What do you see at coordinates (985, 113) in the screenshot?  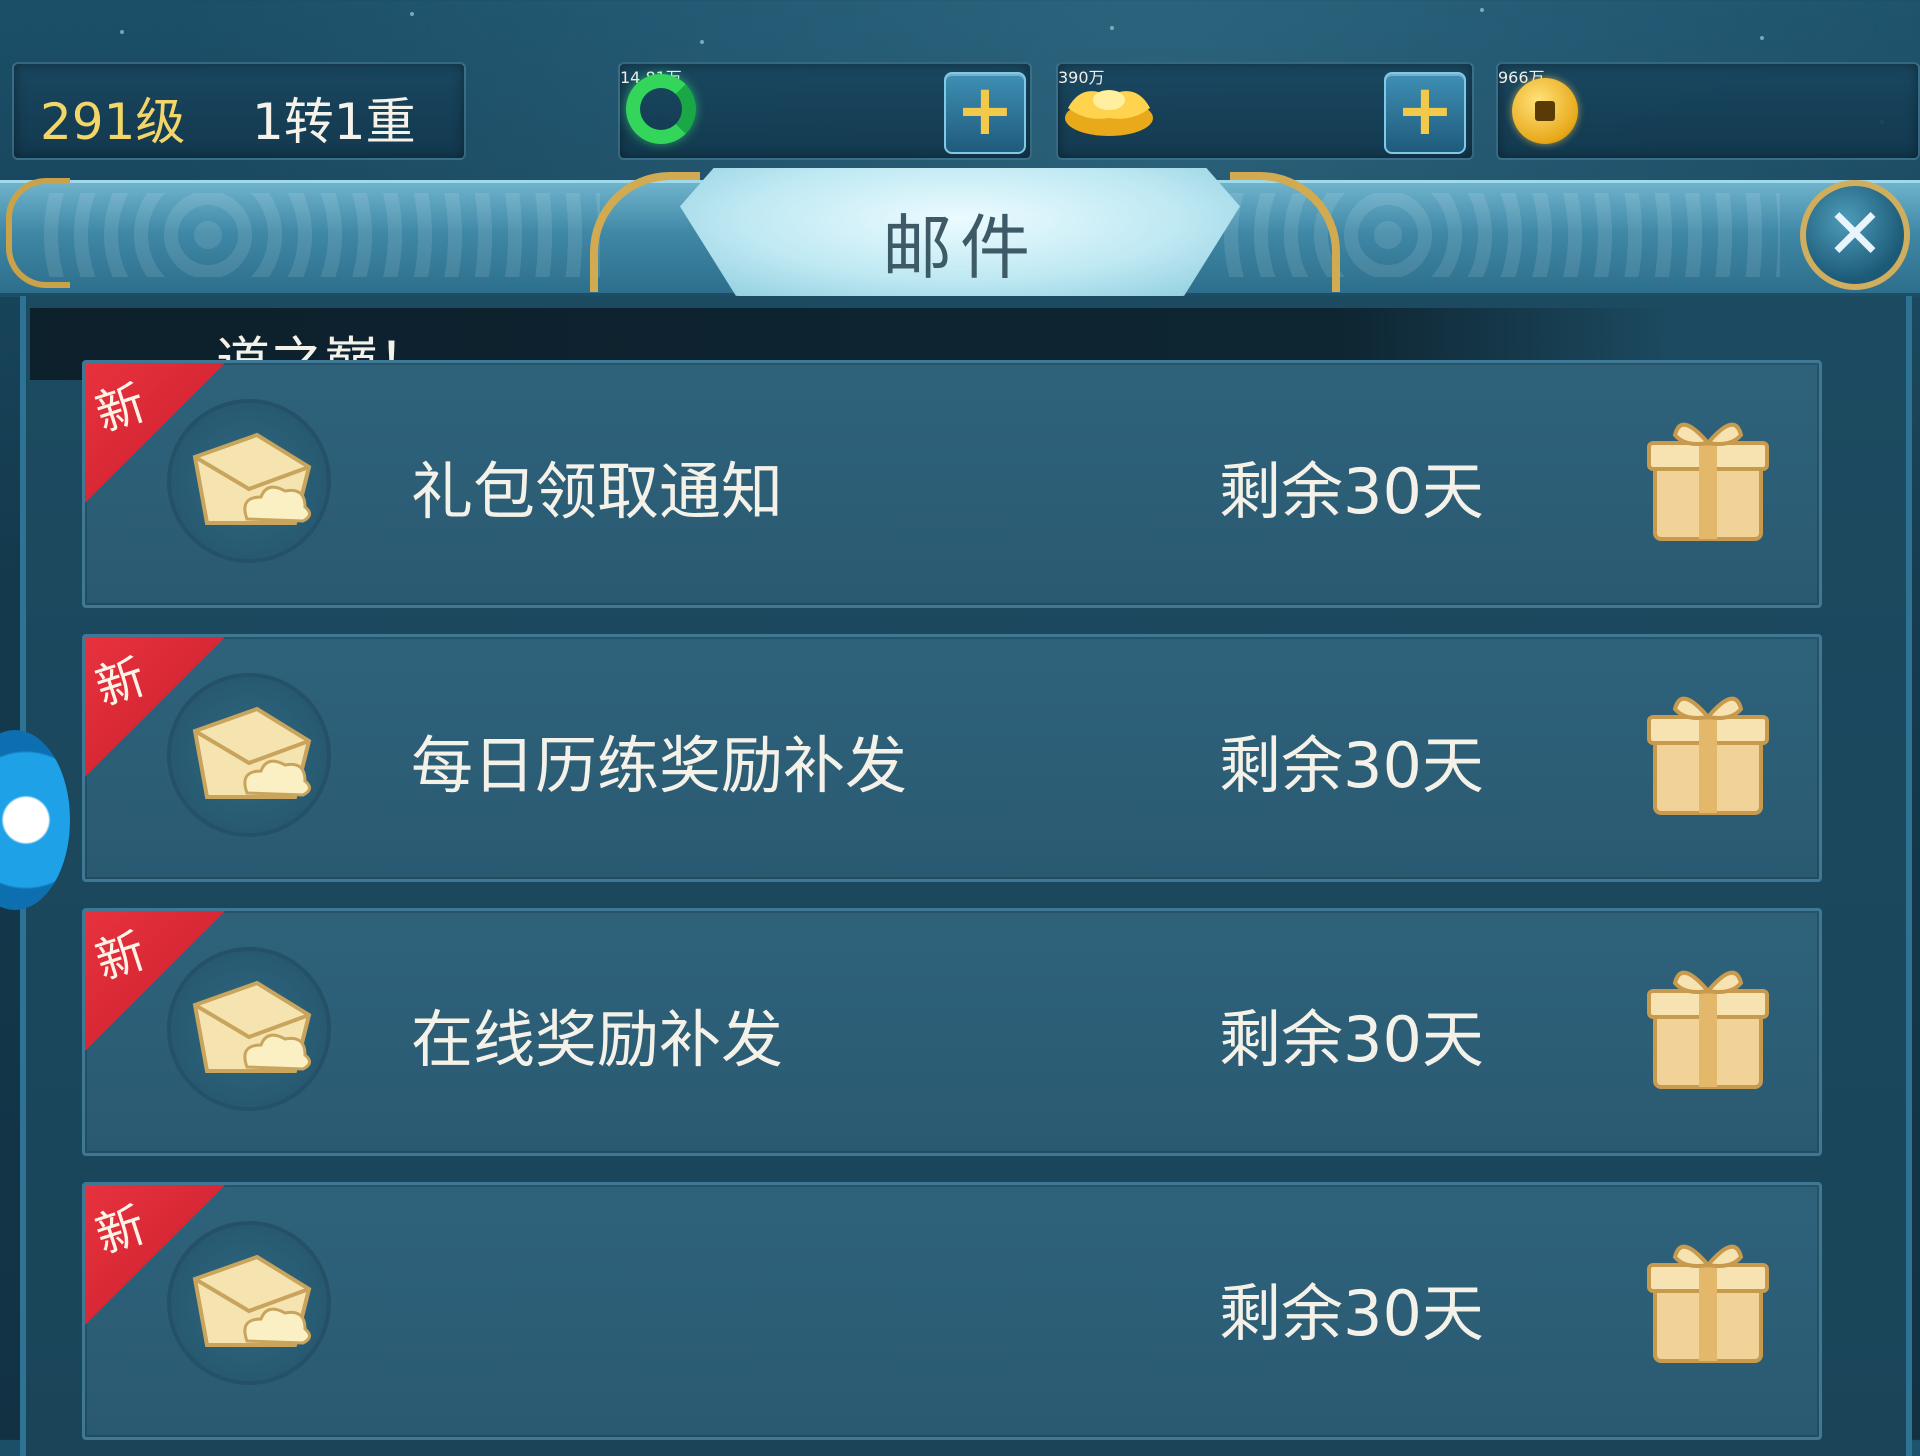 I see `add-jade-button: +` at bounding box center [985, 113].